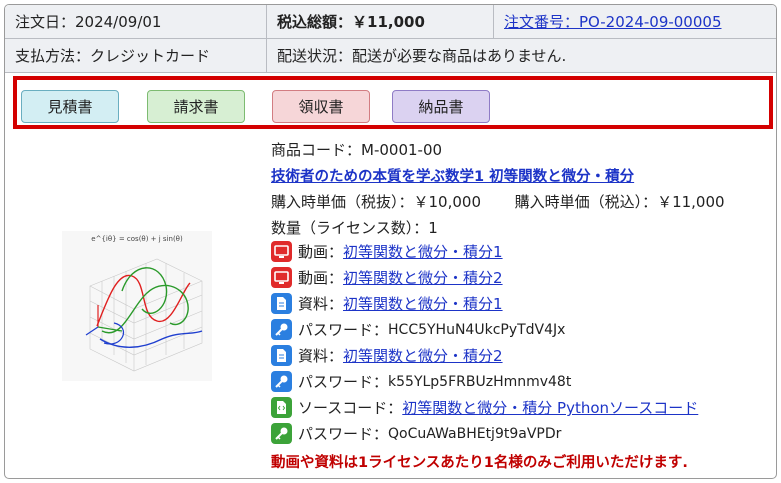 The height and width of the screenshot is (483, 781). I want to click on order-number-cell: 注文番号：PO-2024-09-00005, so click(634, 21).